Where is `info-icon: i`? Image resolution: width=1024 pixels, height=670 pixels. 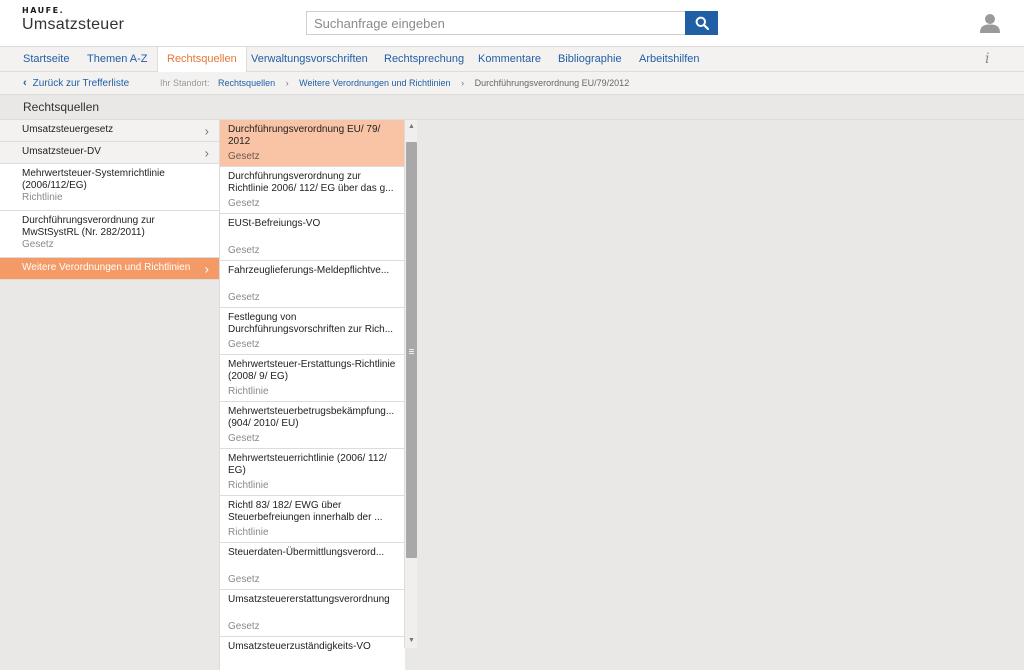 info-icon: i is located at coordinates (987, 59).